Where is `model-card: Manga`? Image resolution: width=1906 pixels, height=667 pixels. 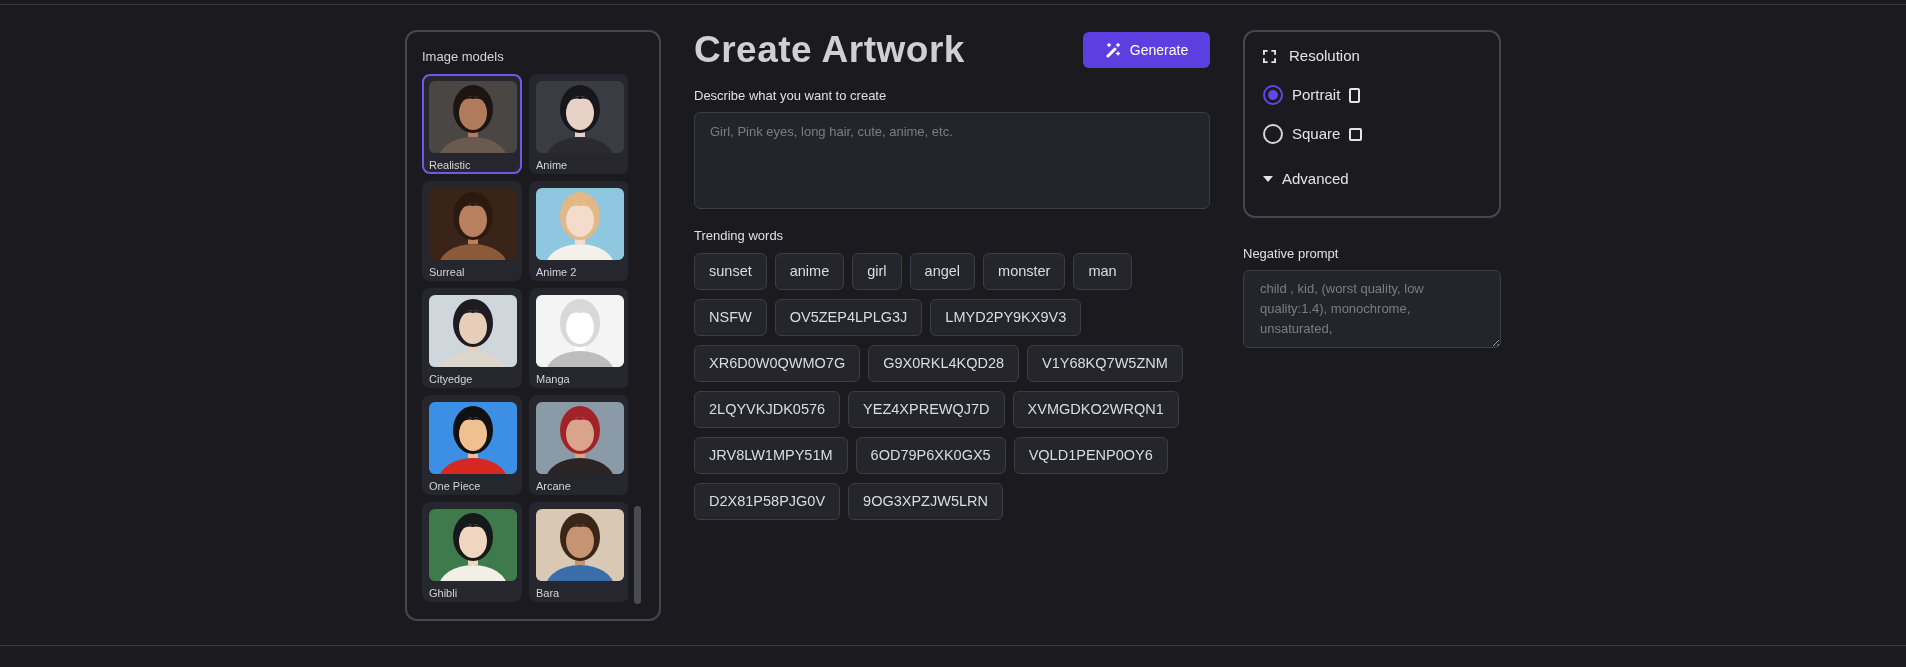 model-card: Manga is located at coordinates (578, 337).